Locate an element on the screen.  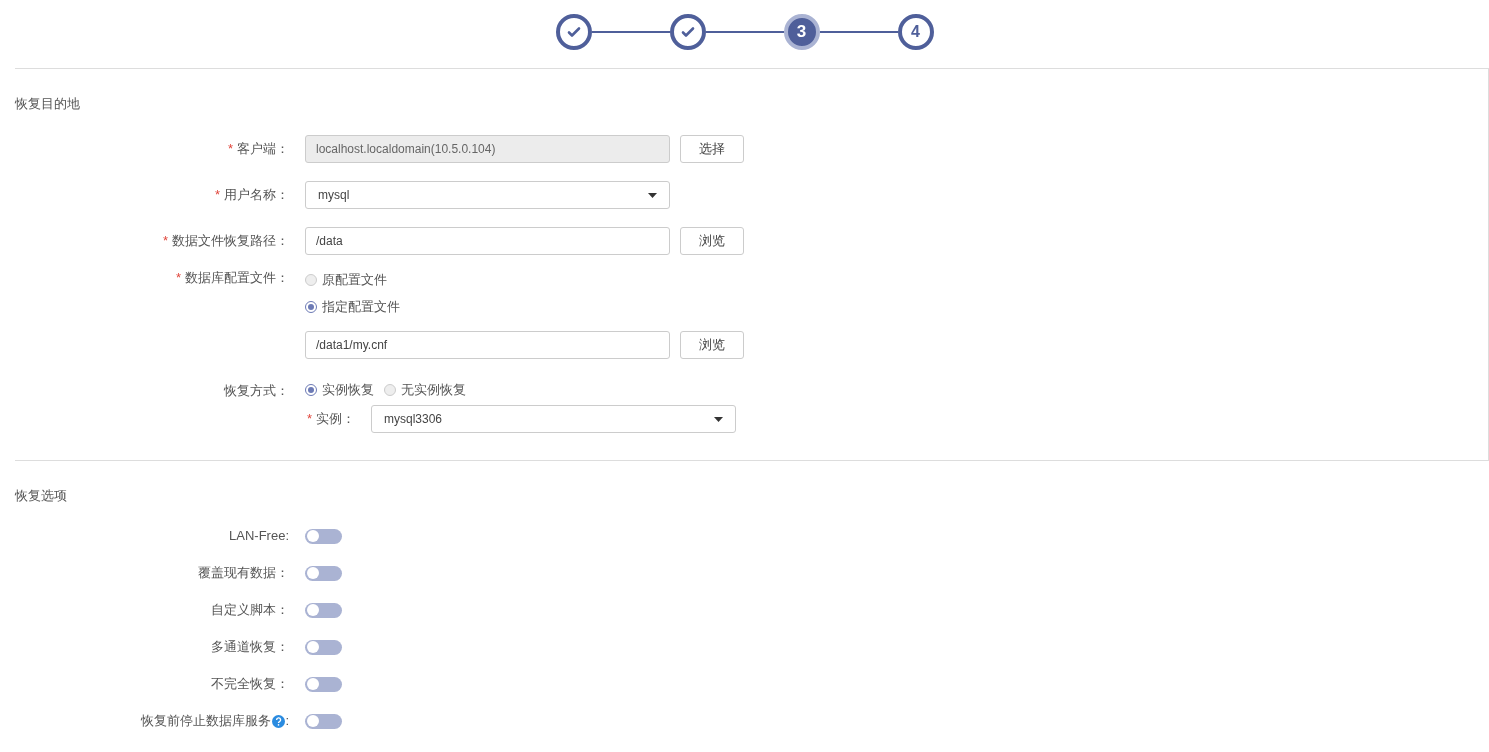
option-label: LAN-Free: is located at coordinates (259, 536).